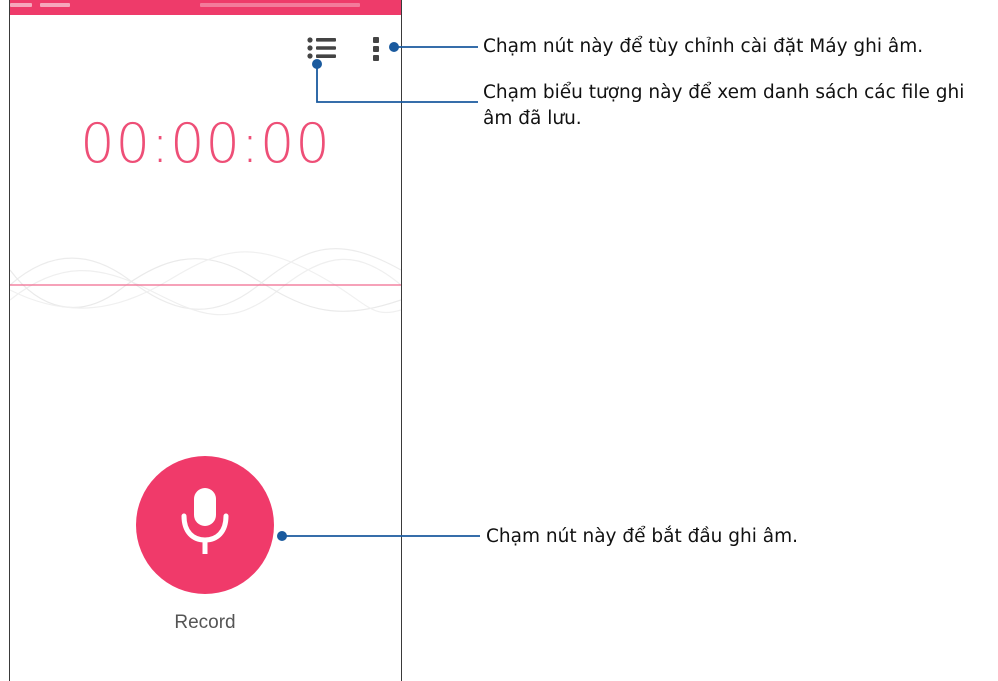  Describe the element at coordinates (642, 536) in the screenshot. I see `callout-record: Chạm nút này để bắt đầu ghi âm.` at that location.